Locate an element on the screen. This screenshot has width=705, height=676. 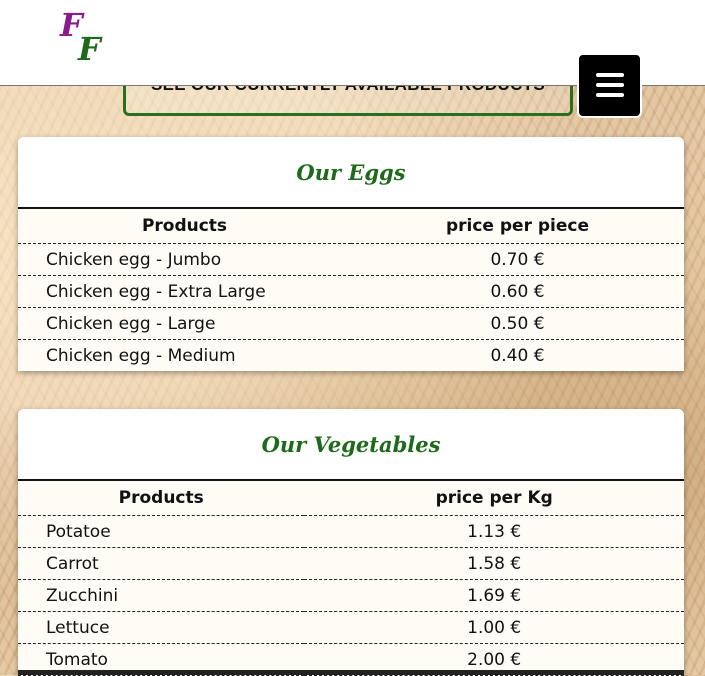
product-name: Zucchini is located at coordinates (82, 595).